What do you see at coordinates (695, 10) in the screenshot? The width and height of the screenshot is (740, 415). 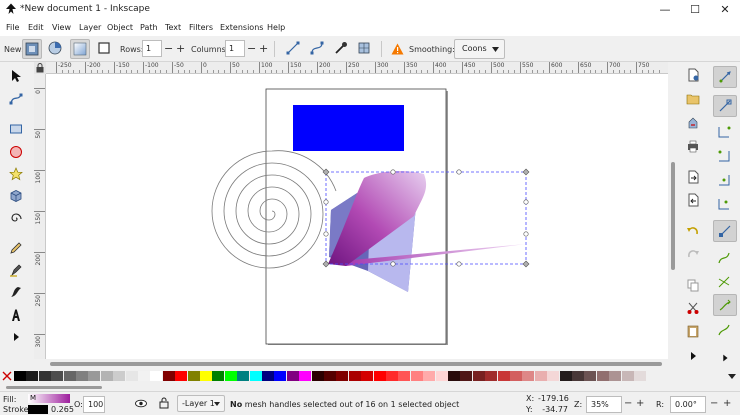 I see `maximize-button: ☐` at bounding box center [695, 10].